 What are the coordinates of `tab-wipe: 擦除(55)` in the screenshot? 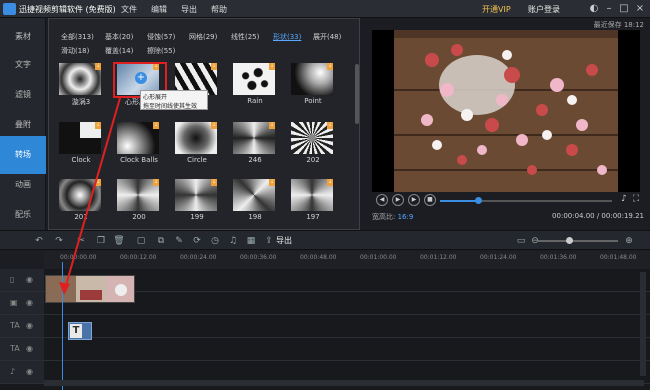 It's located at (161, 51).